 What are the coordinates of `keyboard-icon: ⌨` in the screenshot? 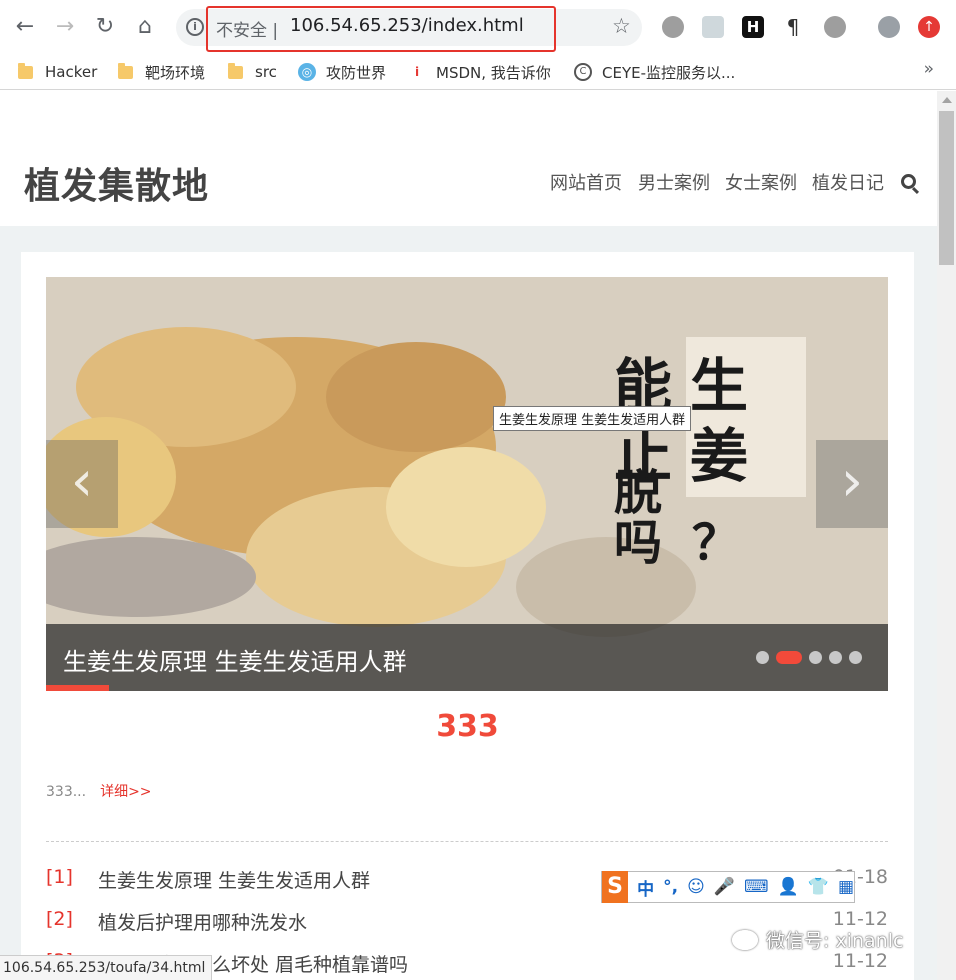 It's located at (756, 887).